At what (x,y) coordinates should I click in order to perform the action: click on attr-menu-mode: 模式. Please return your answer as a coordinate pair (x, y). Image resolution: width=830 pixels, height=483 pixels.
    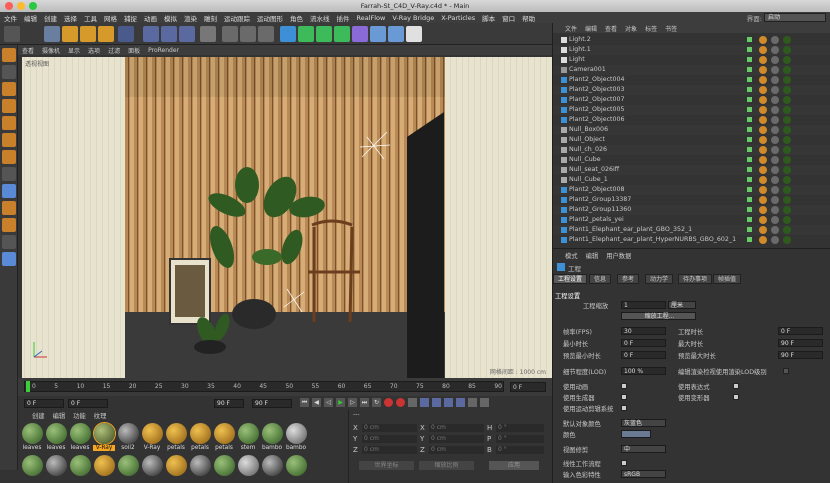
    Looking at the image, I should click on (571, 255).